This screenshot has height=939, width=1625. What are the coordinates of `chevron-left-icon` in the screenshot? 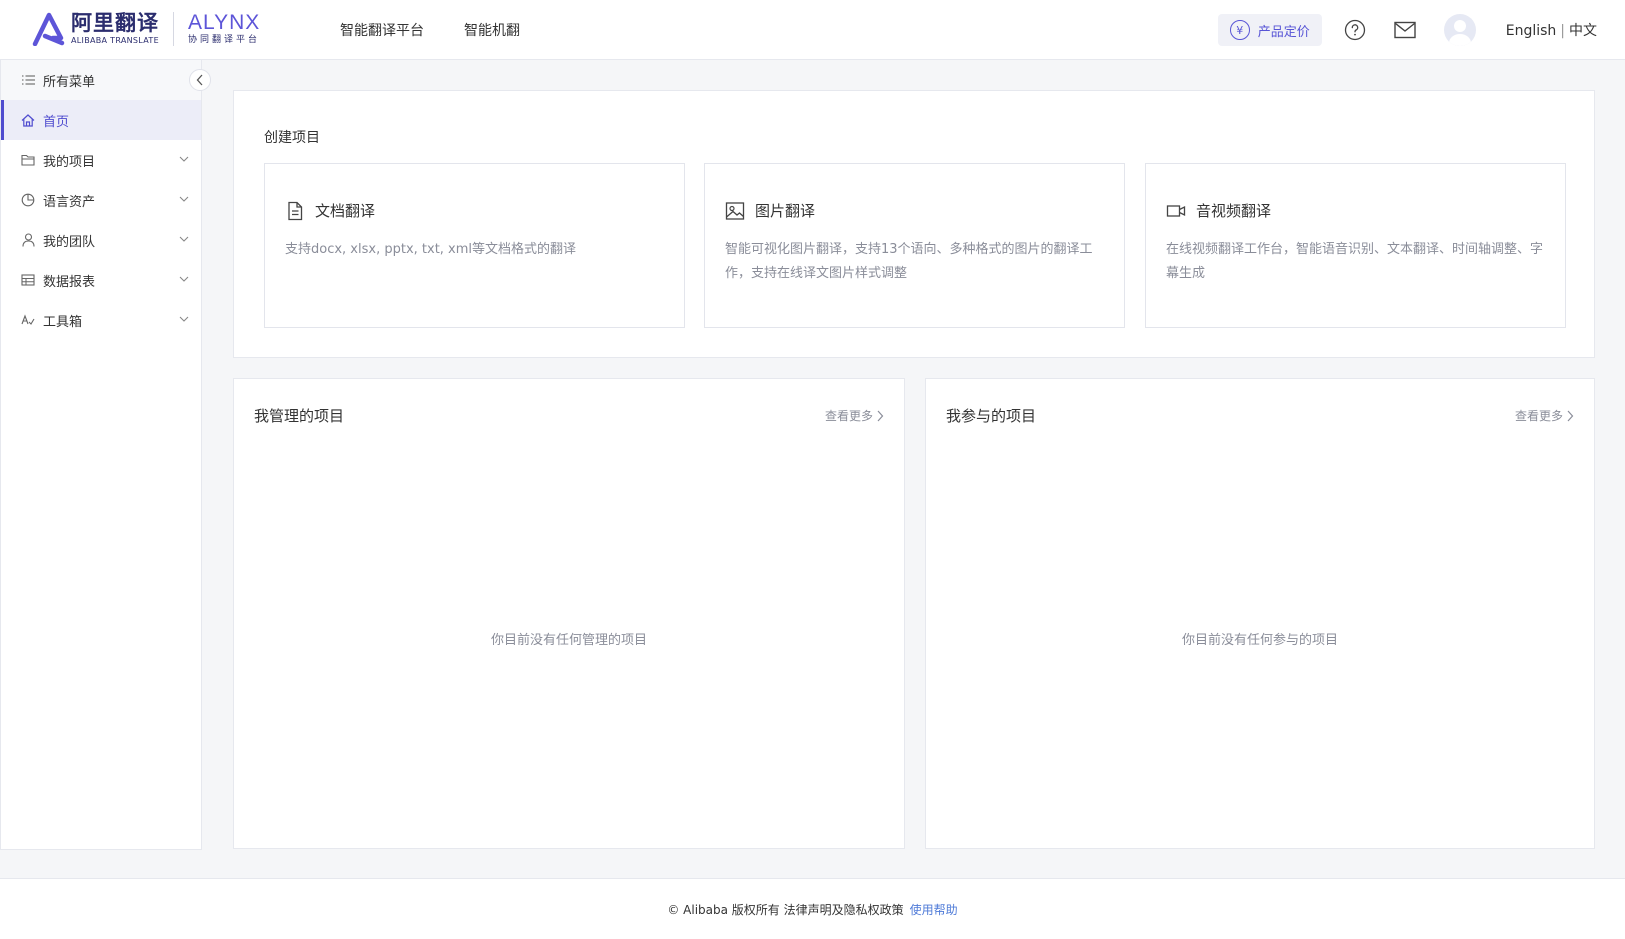 It's located at (199, 80).